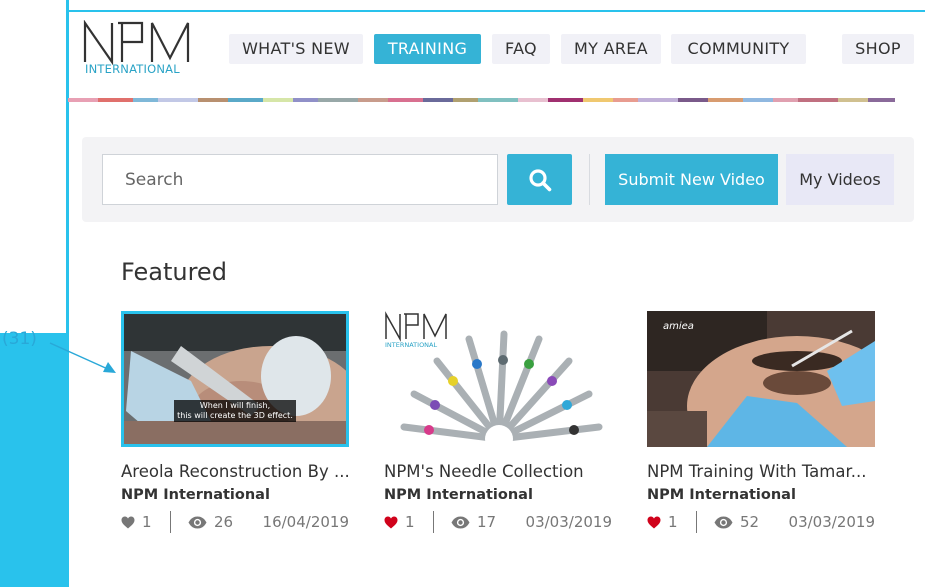  Describe the element at coordinates (521, 49) in the screenshot. I see `nav-faq: FAQ` at that location.